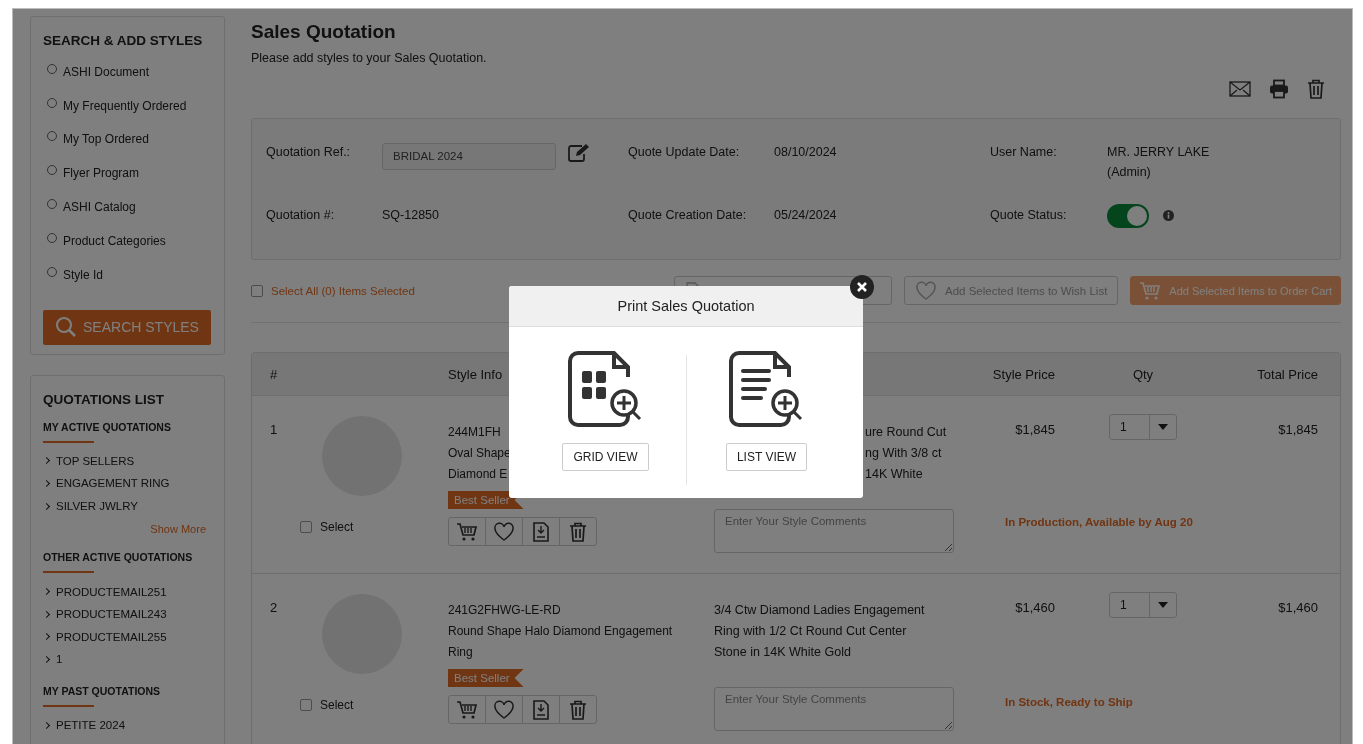  I want to click on description-text: ng With 3/8 ct, so click(904, 453).